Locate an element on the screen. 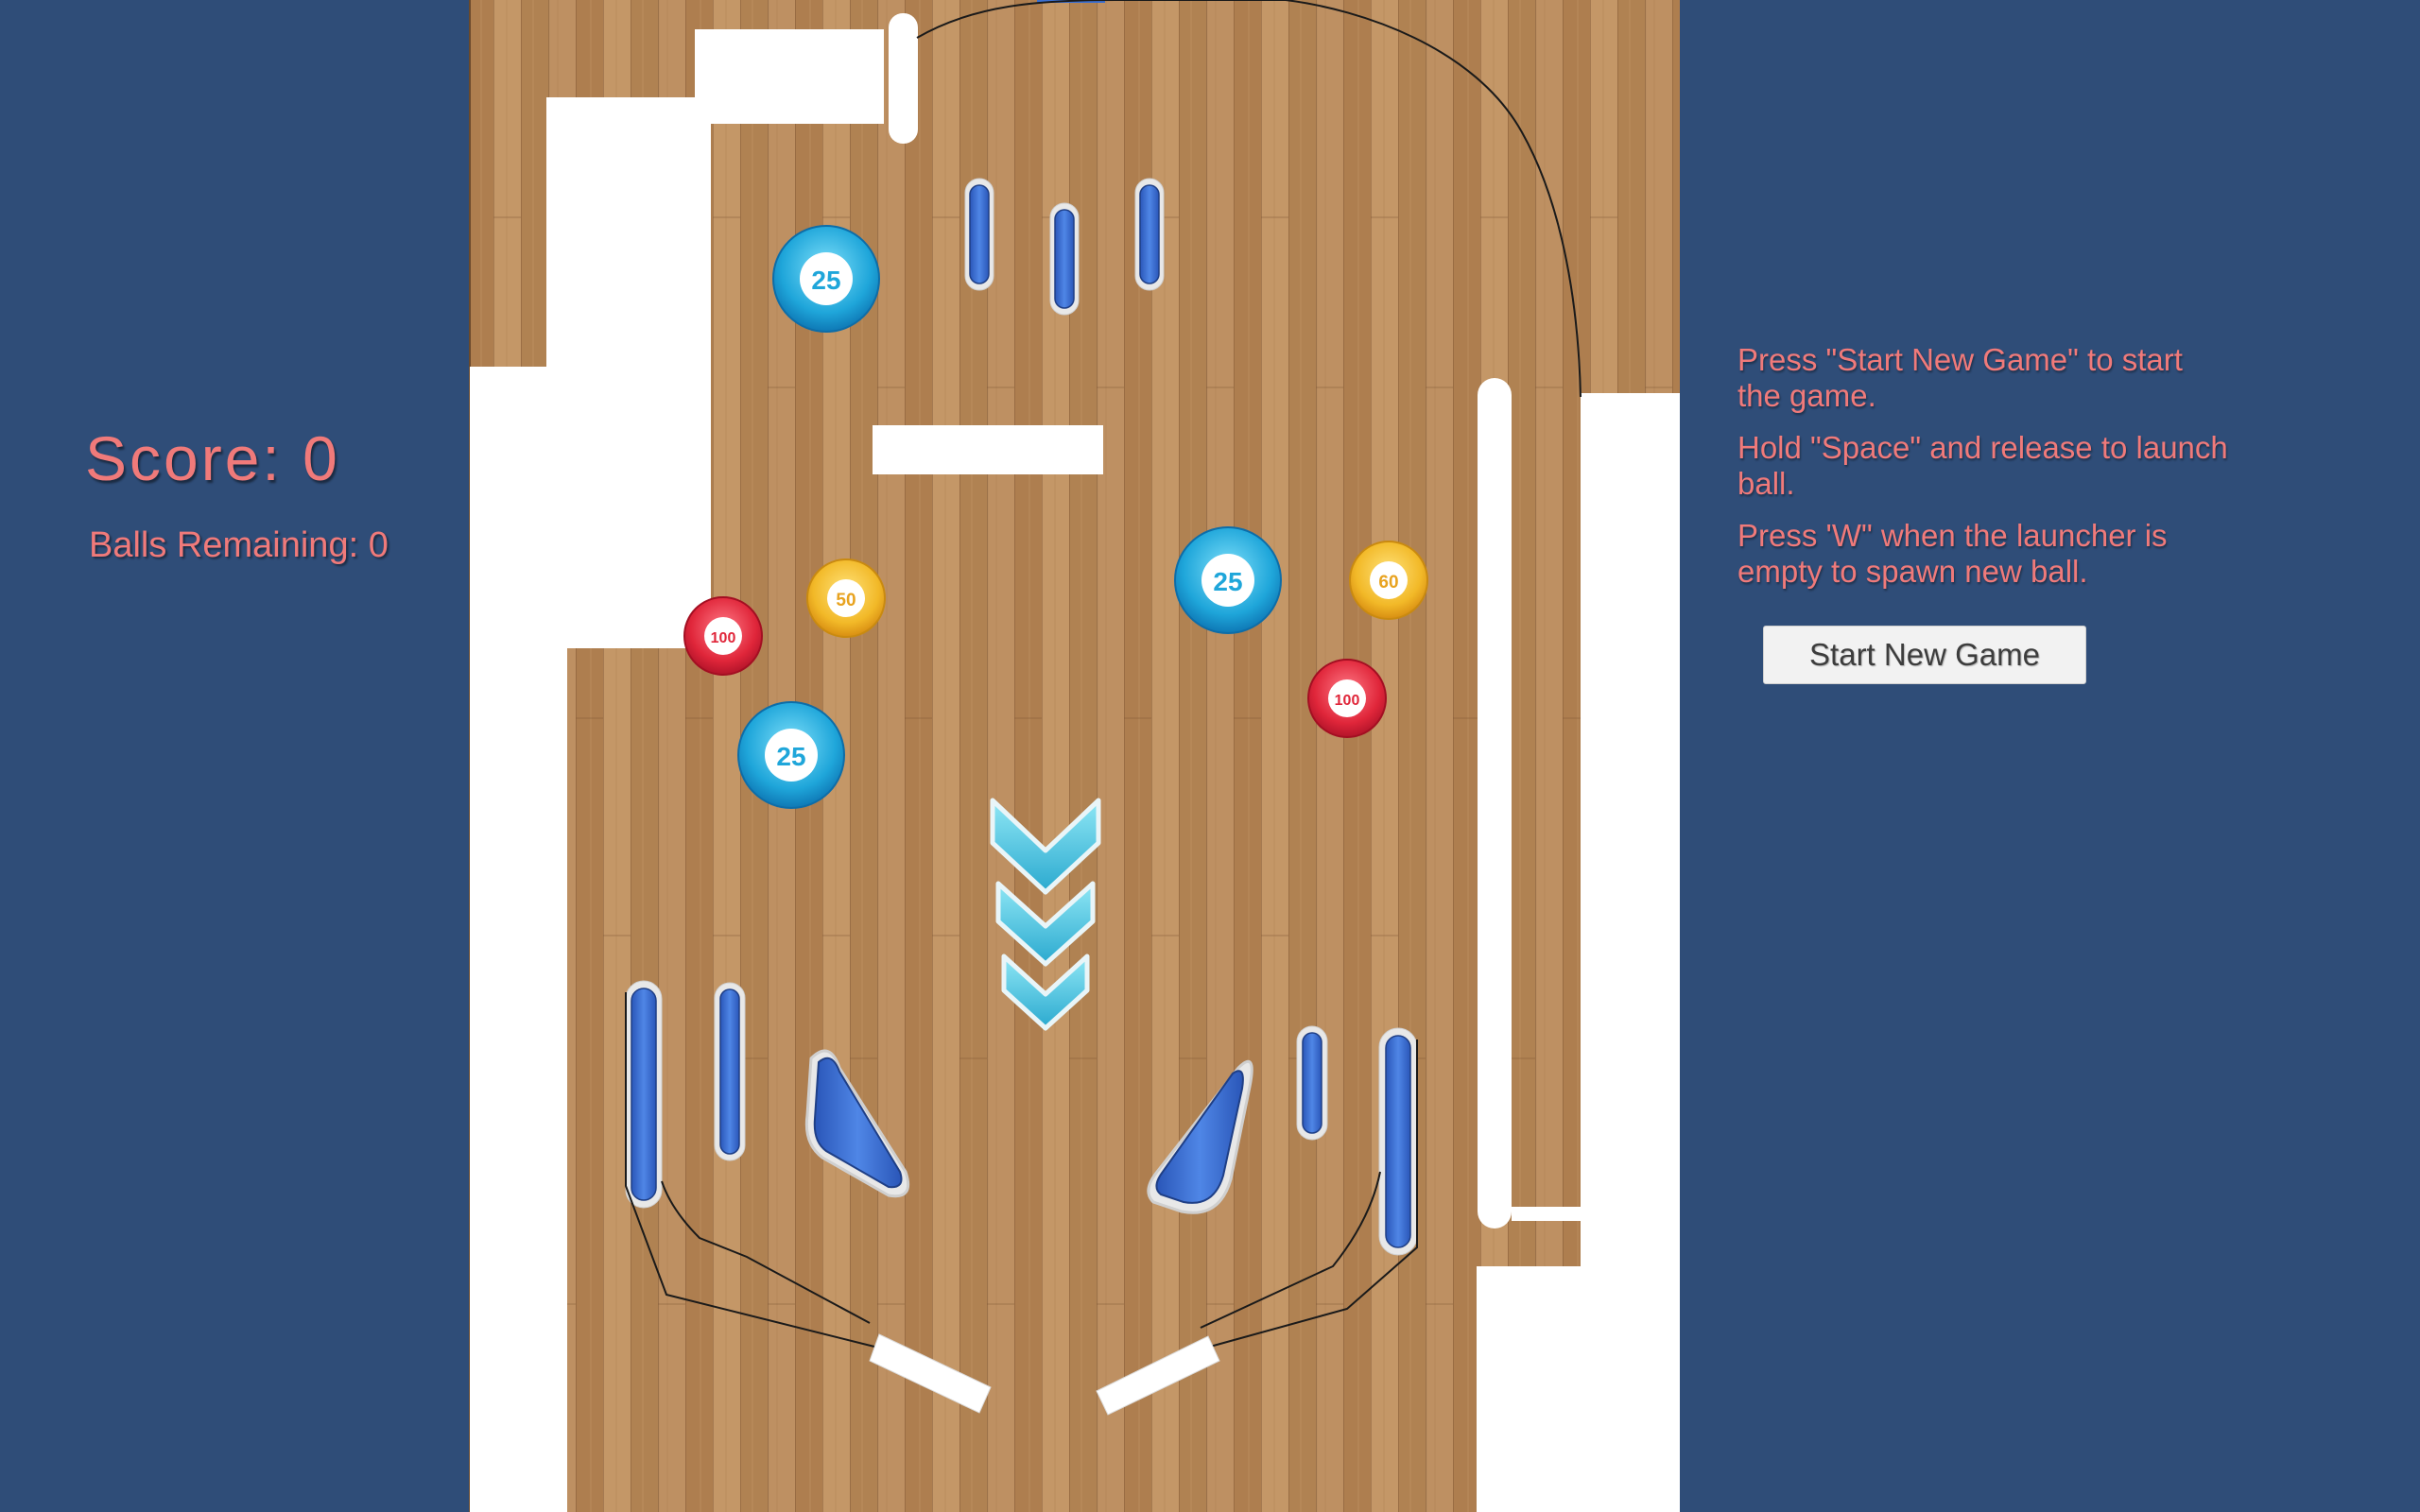 Image resolution: width=2420 pixels, height=1512 pixels. bumper-25-top: 25 is located at coordinates (826, 279).